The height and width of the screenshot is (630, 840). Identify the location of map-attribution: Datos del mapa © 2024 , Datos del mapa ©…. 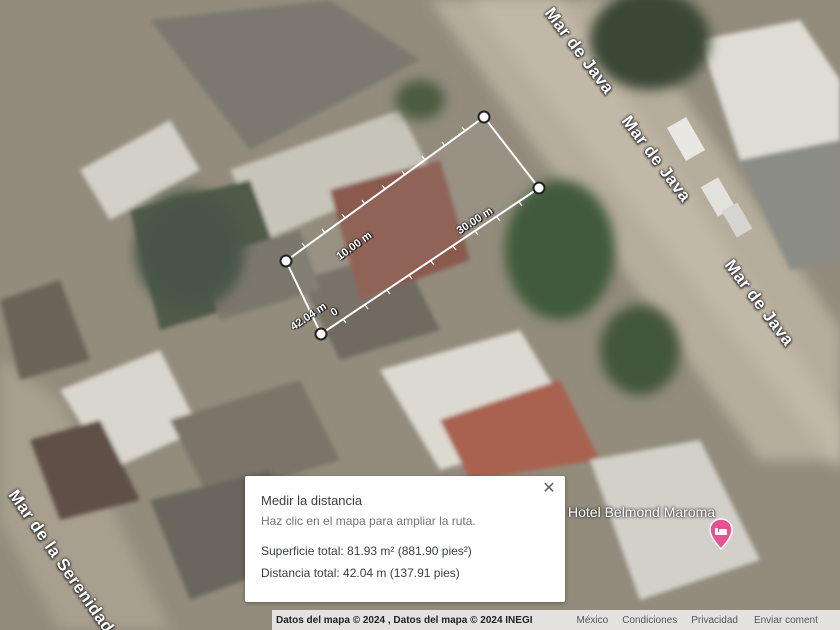
(404, 620).